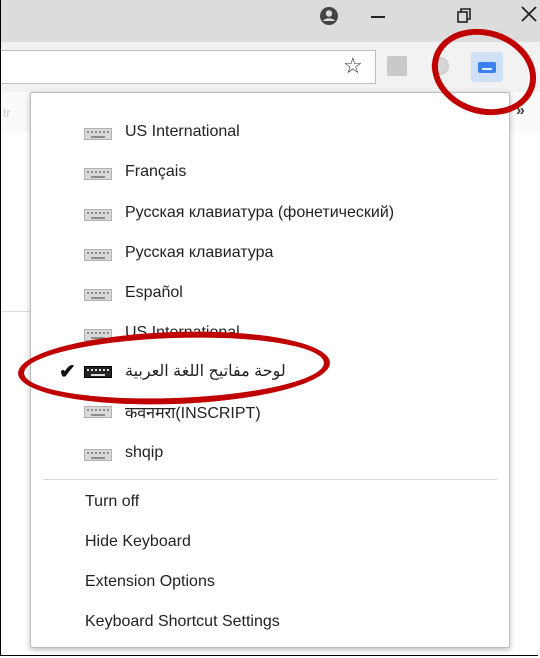  Describe the element at coordinates (464, 16) in the screenshot. I see `restore-button` at that location.